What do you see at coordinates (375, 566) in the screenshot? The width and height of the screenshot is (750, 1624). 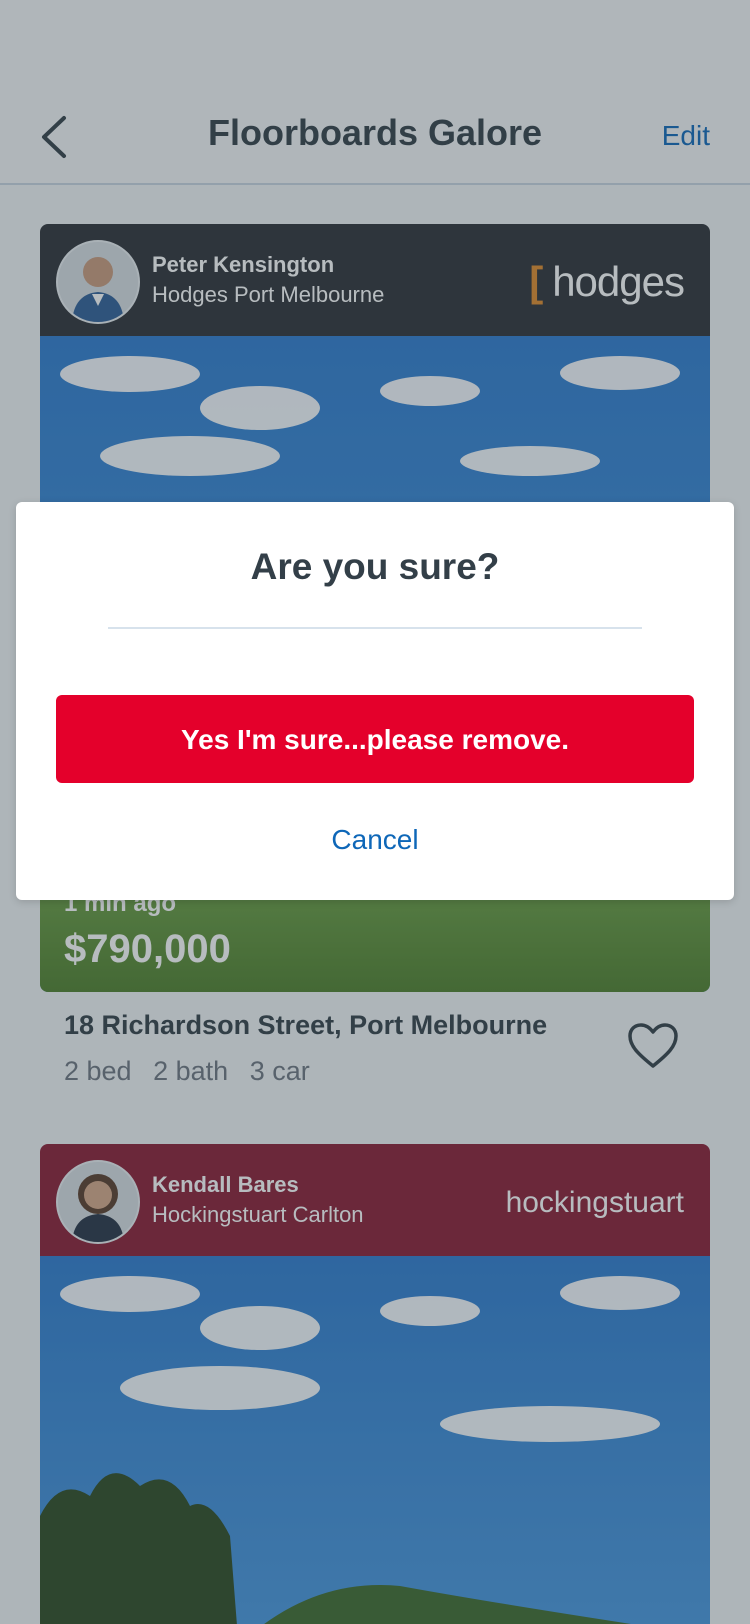 I see `dialog-title: Are you sure?` at bounding box center [375, 566].